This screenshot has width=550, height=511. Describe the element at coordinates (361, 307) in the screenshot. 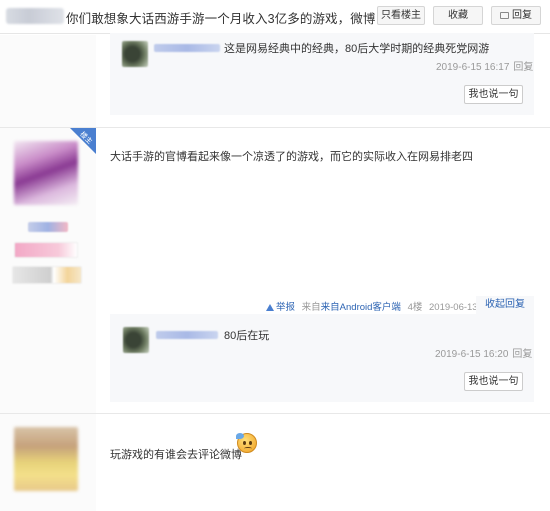

I see `android-client-link: 来自Android客户端` at that location.